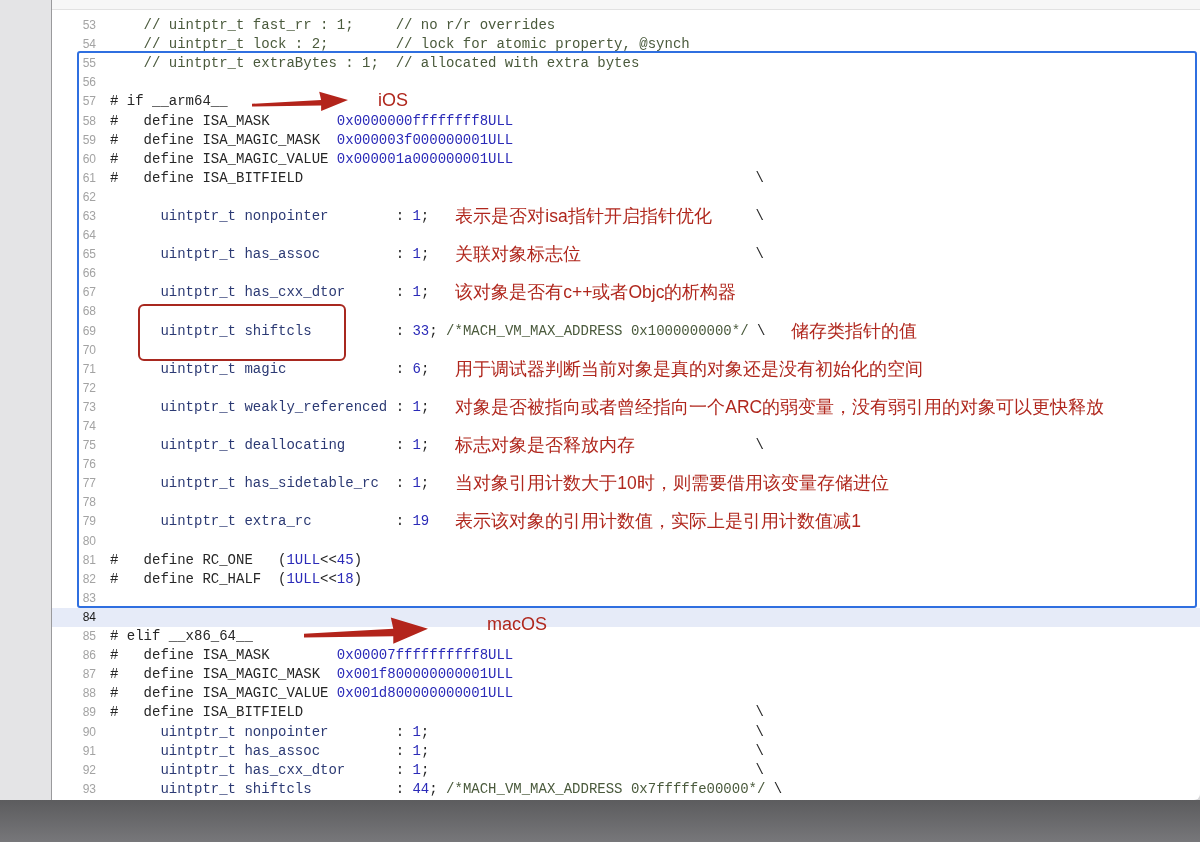  I want to click on line-number: 81, so click(89, 560).